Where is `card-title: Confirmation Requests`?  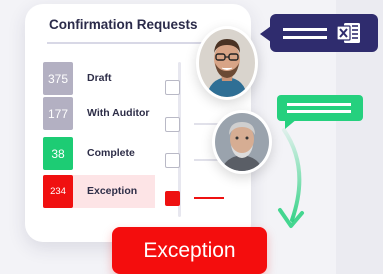 card-title: Confirmation Requests is located at coordinates (123, 24).